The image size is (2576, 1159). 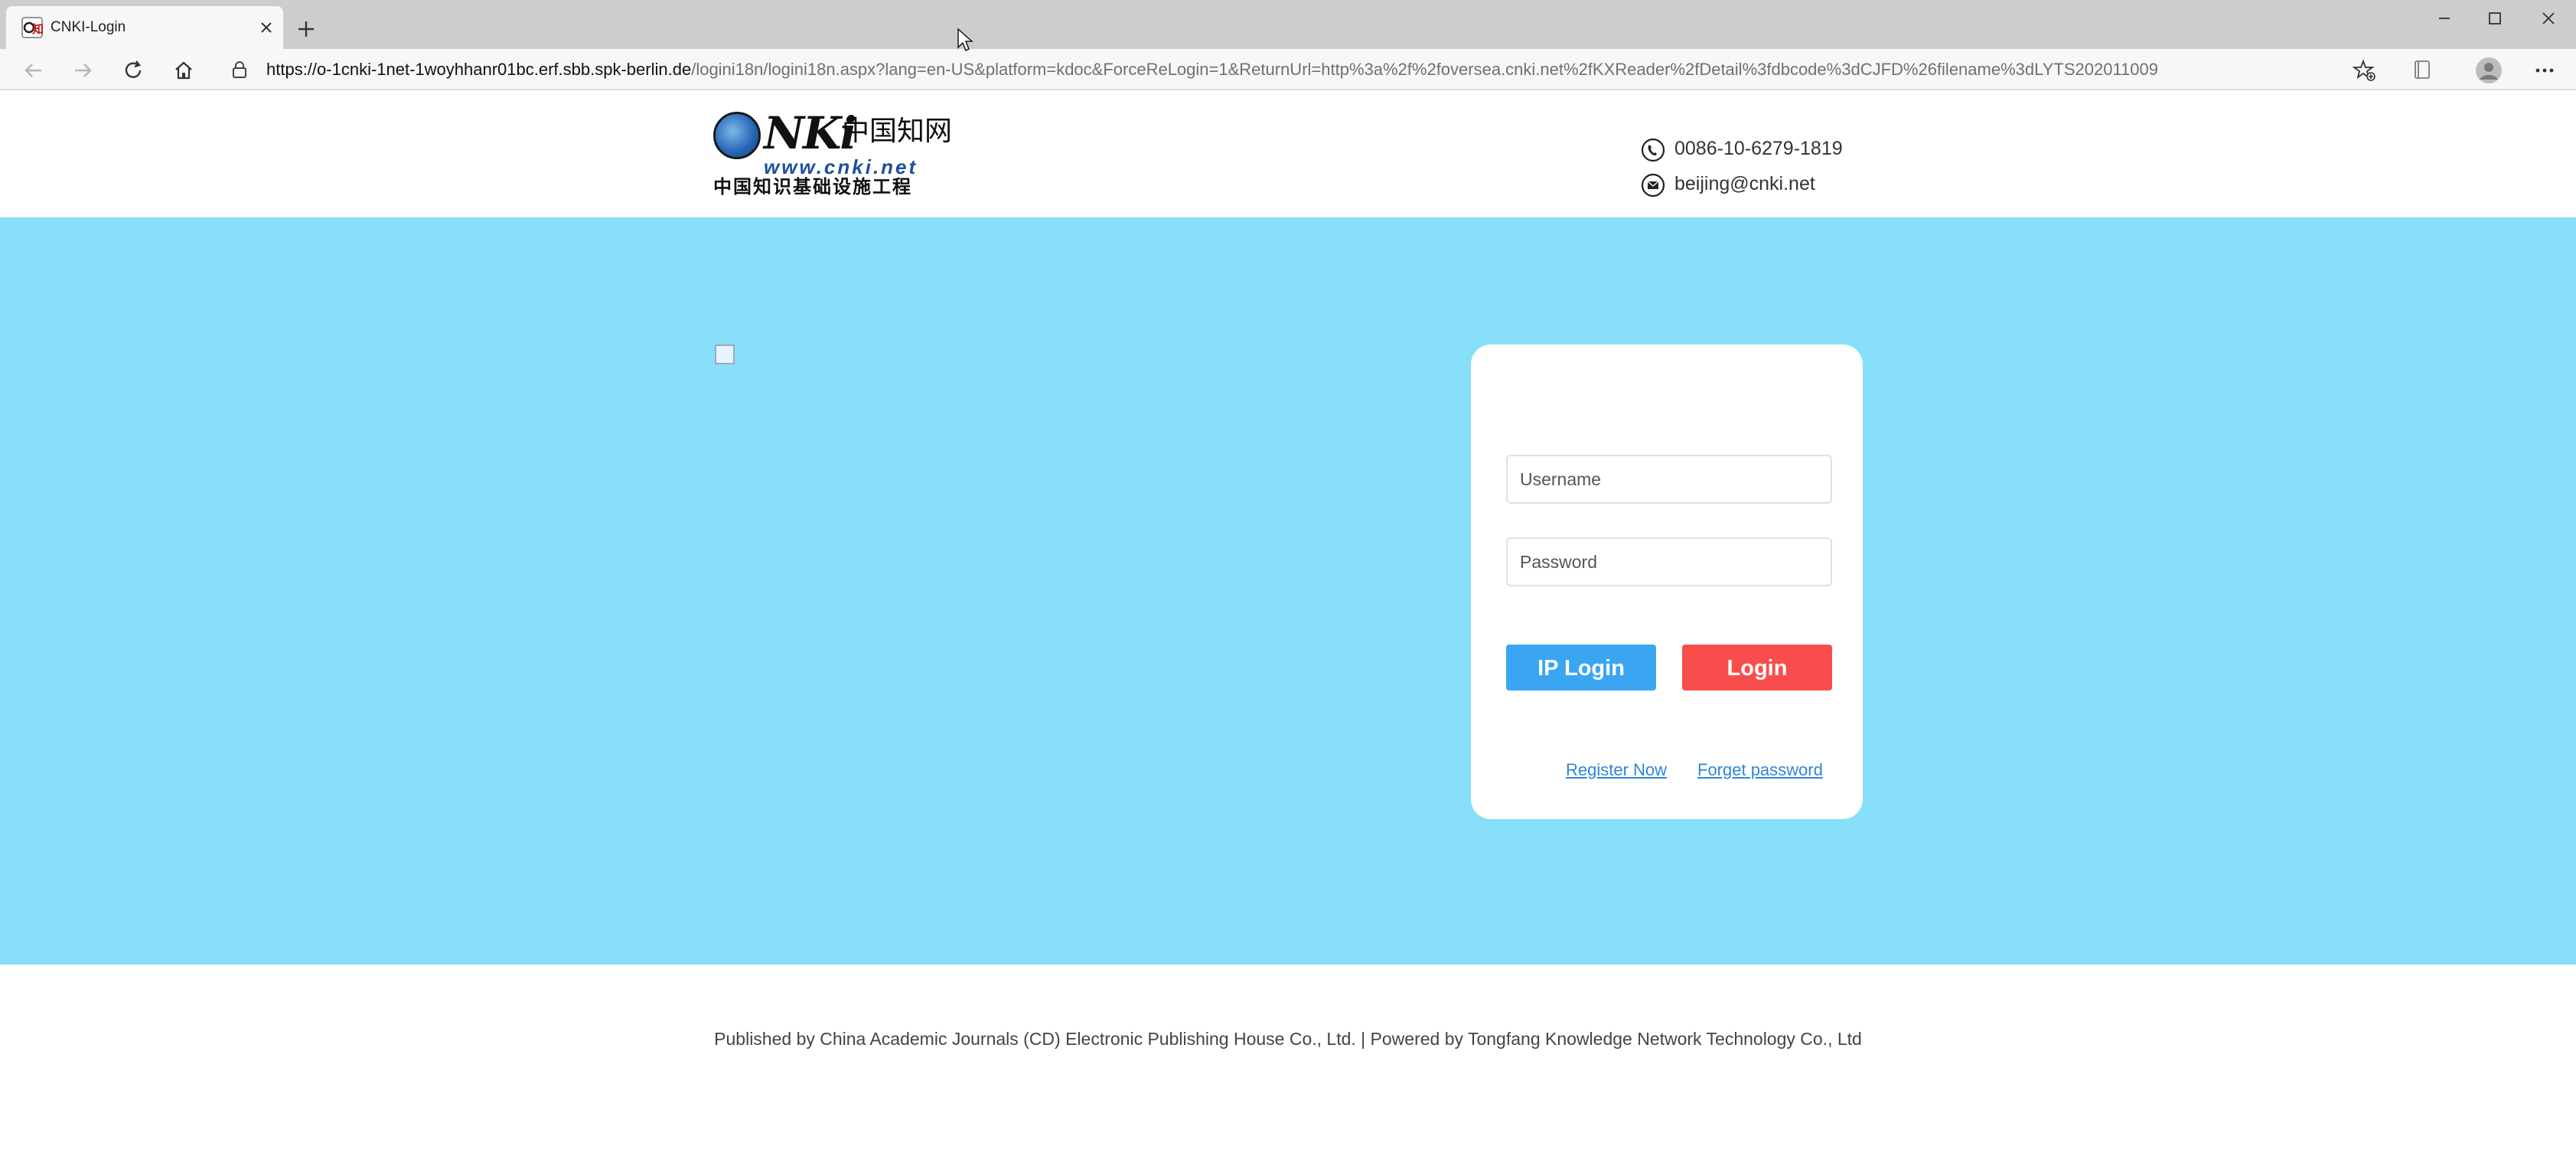 I want to click on home-icon, so click(x=183, y=70).